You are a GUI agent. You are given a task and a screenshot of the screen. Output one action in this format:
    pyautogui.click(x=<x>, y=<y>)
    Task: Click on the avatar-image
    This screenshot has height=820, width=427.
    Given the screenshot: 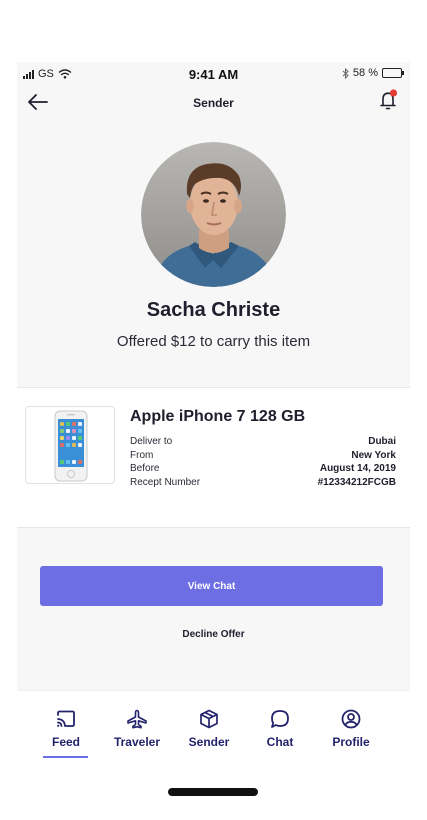 What is the action you would take?
    pyautogui.click(x=213, y=214)
    